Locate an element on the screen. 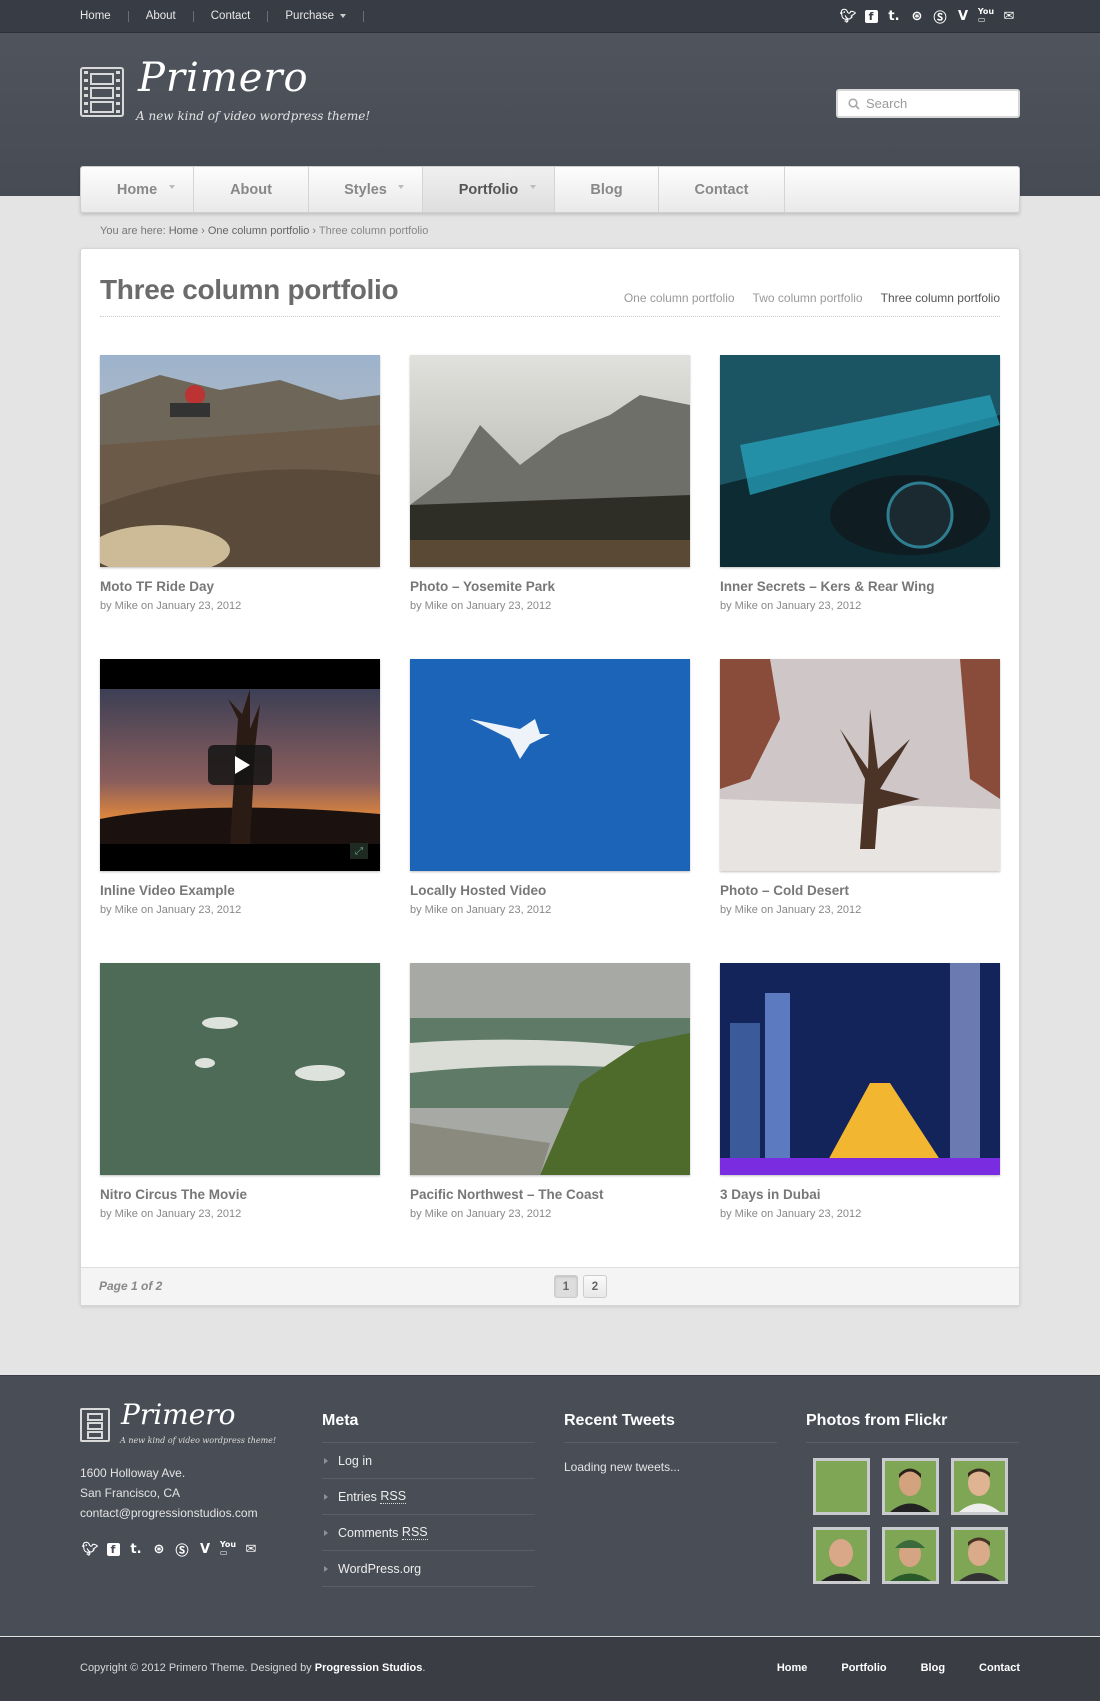  footer-logo: Primero is located at coordinates (178, 1414).